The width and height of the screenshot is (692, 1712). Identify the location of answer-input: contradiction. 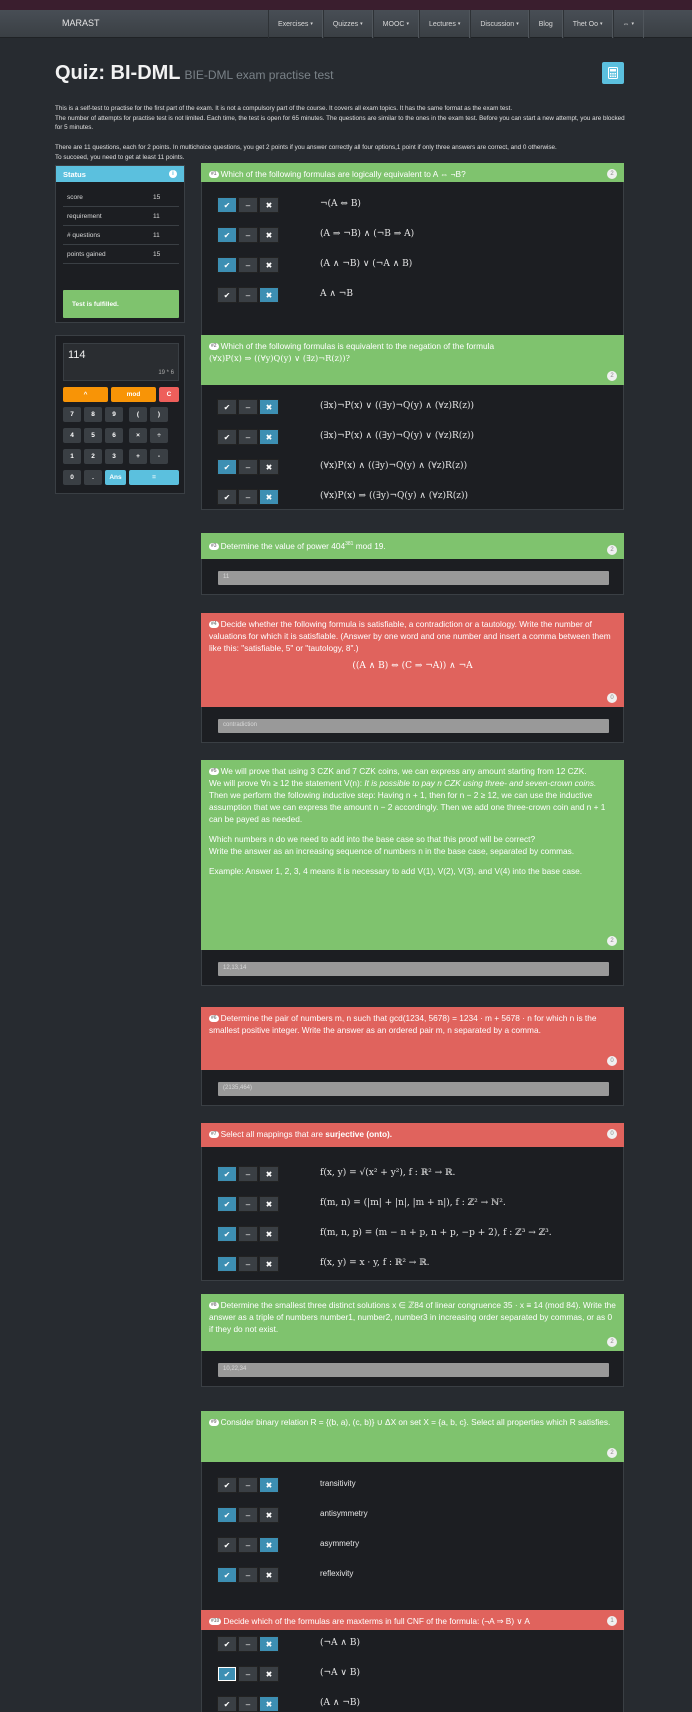
(413, 726).